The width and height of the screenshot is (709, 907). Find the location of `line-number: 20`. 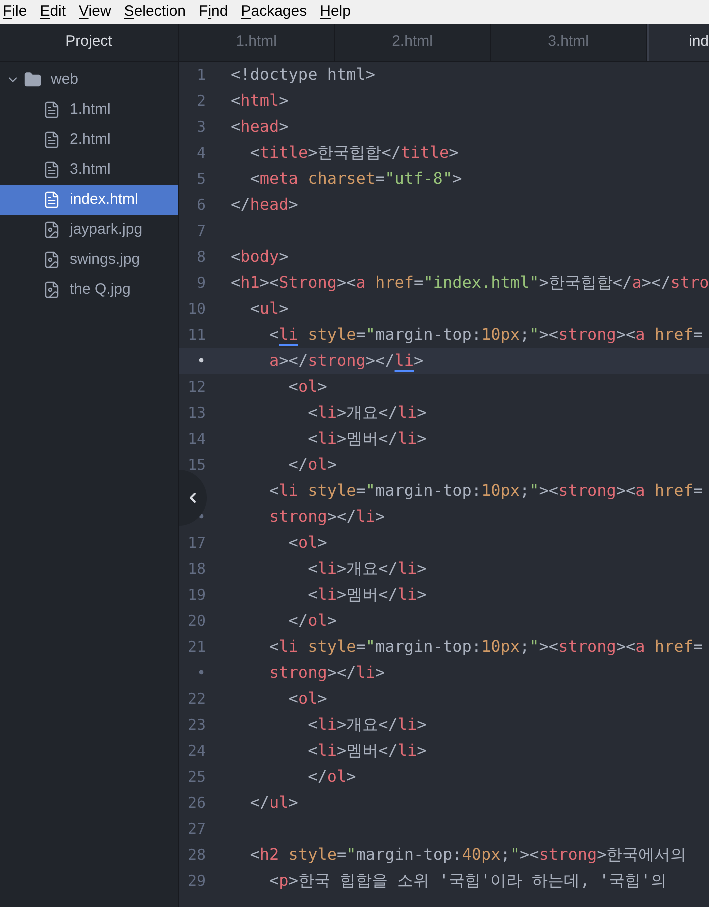

line-number: 20 is located at coordinates (197, 621).